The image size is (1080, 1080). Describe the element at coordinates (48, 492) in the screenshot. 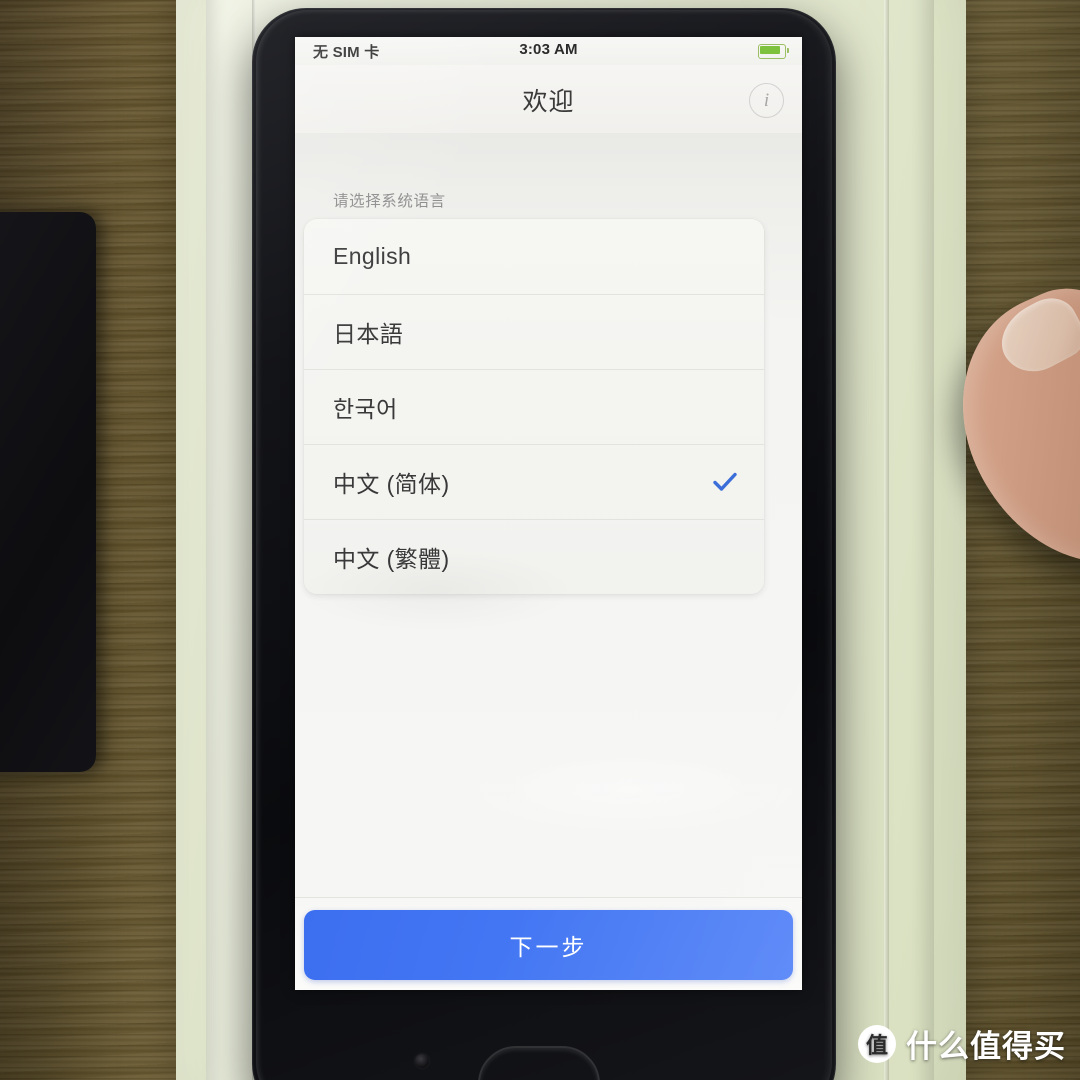

I see `black-notebook-object` at that location.